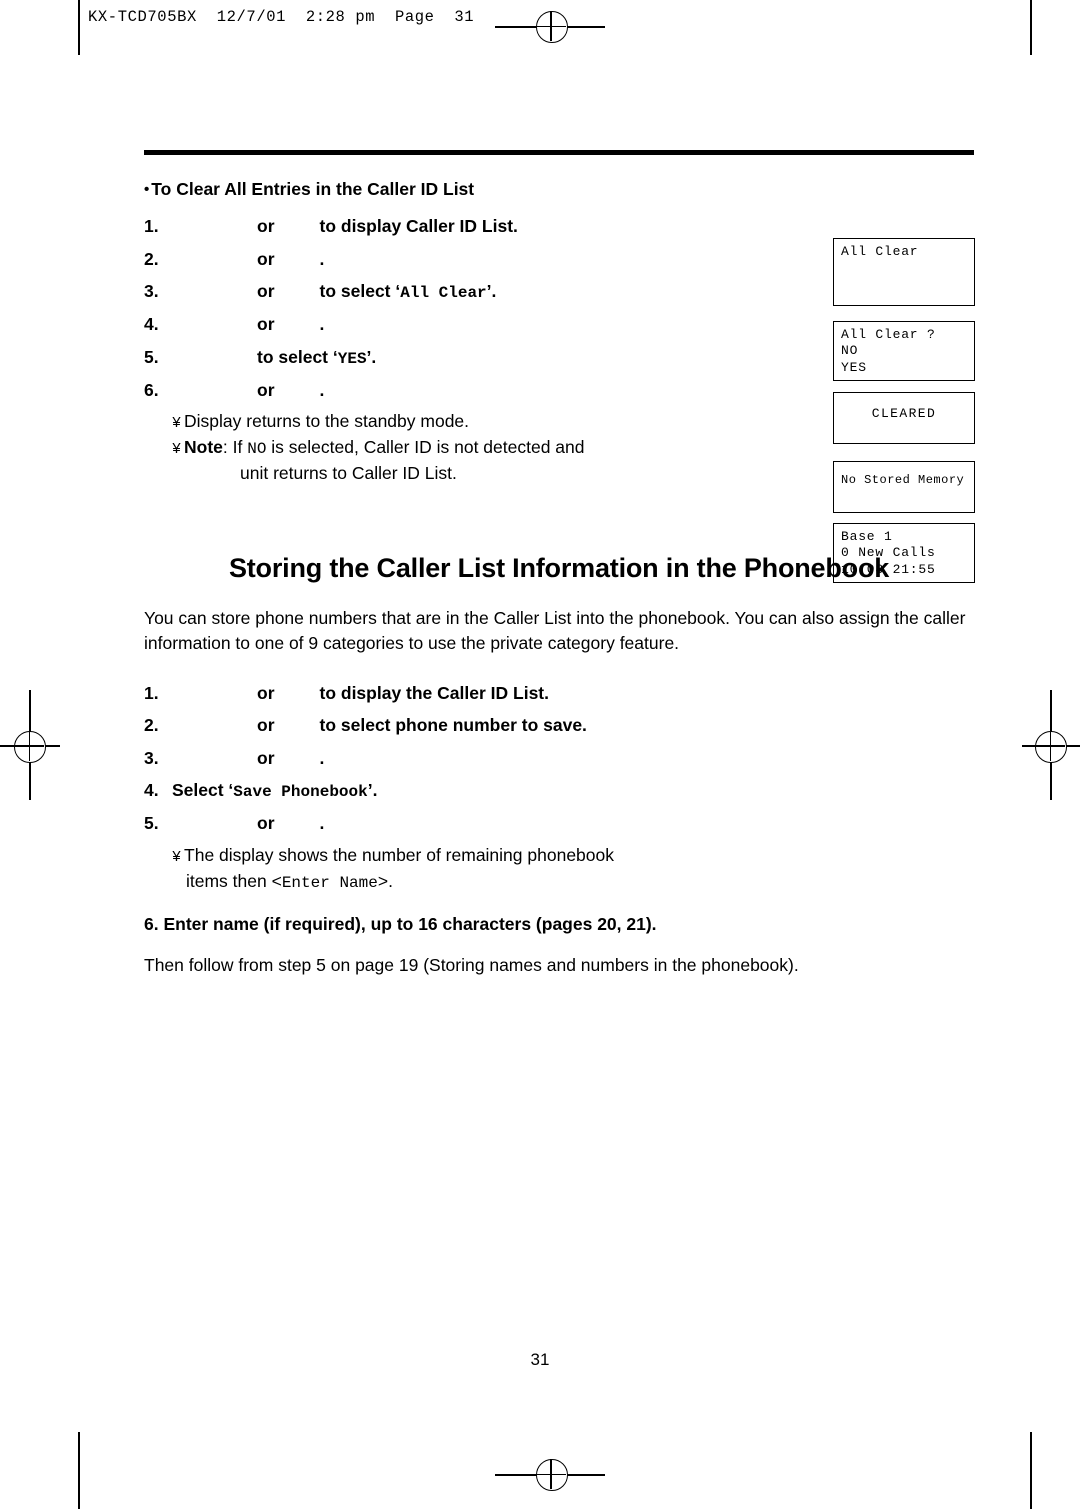 Image resolution: width=1080 pixels, height=1509 pixels. What do you see at coordinates (79, 1470) in the screenshot?
I see `crop-line-bottom-left-vertical` at bounding box center [79, 1470].